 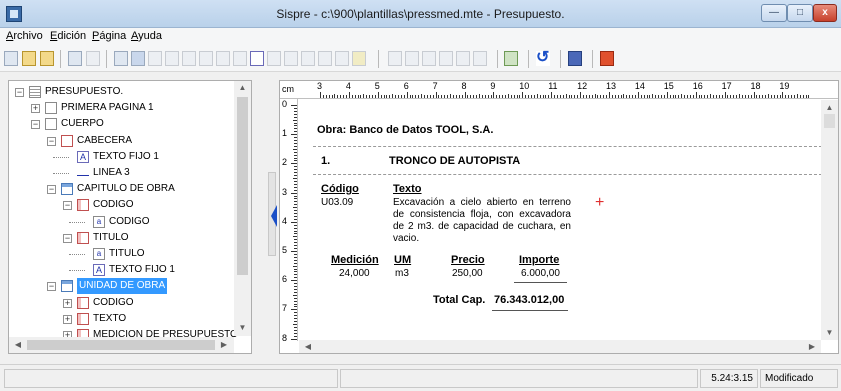 What do you see at coordinates (420, 377) in the screenshot?
I see `status-bar: 5.24:3.15 Modificado` at bounding box center [420, 377].